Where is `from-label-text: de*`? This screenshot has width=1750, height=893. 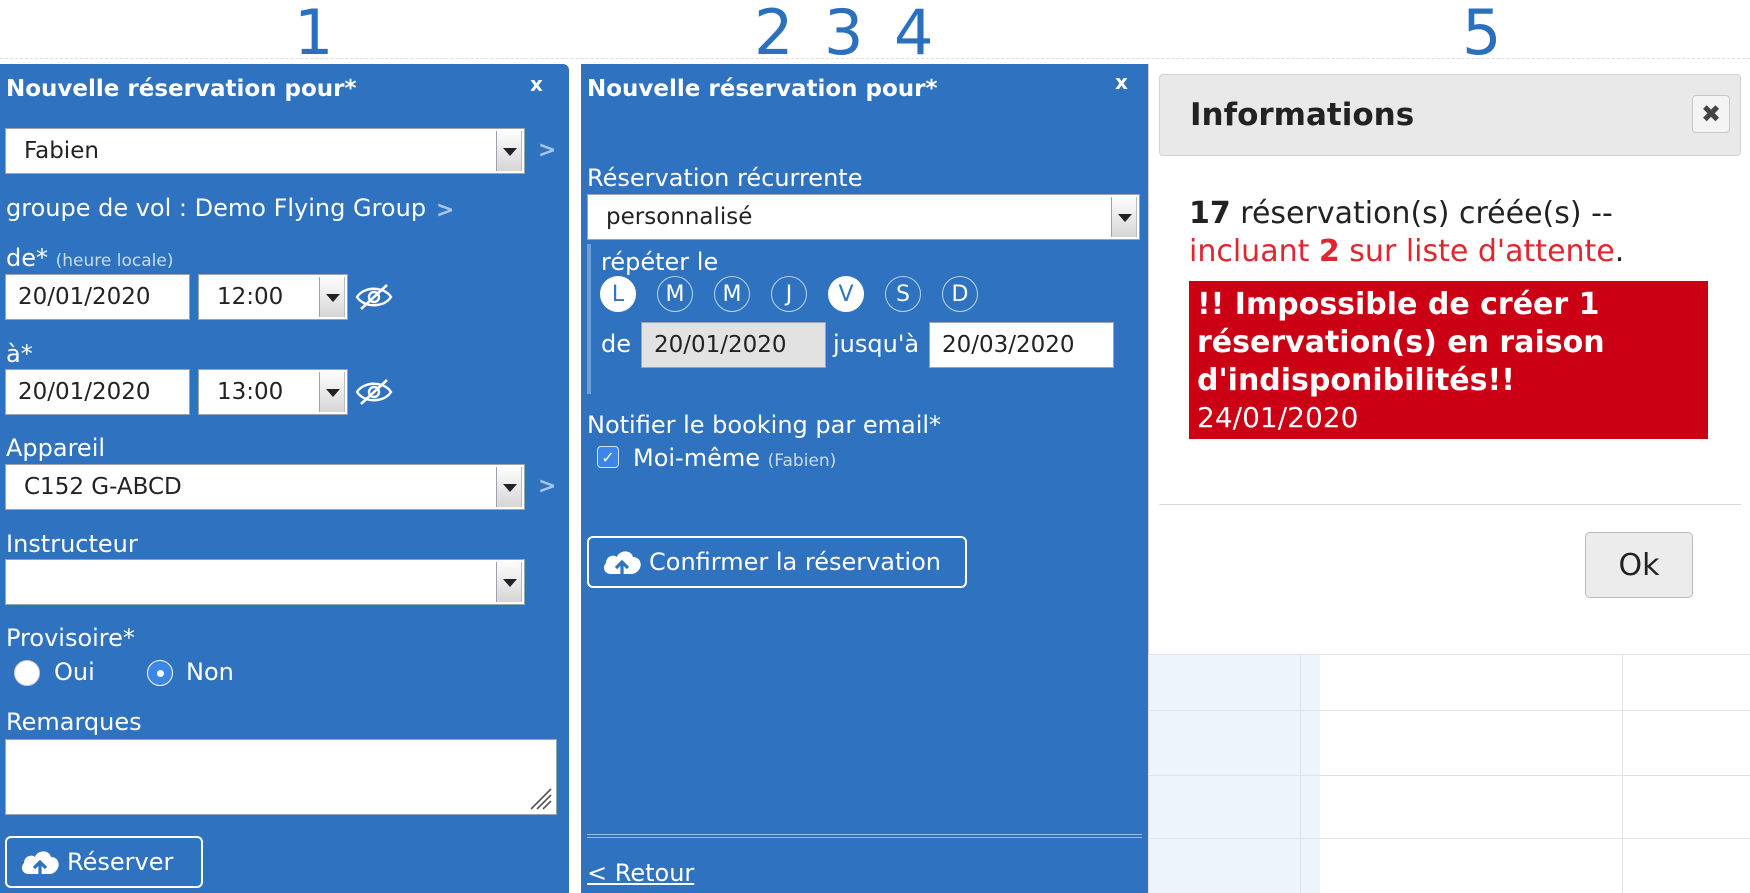 from-label-text: de* is located at coordinates (27, 258).